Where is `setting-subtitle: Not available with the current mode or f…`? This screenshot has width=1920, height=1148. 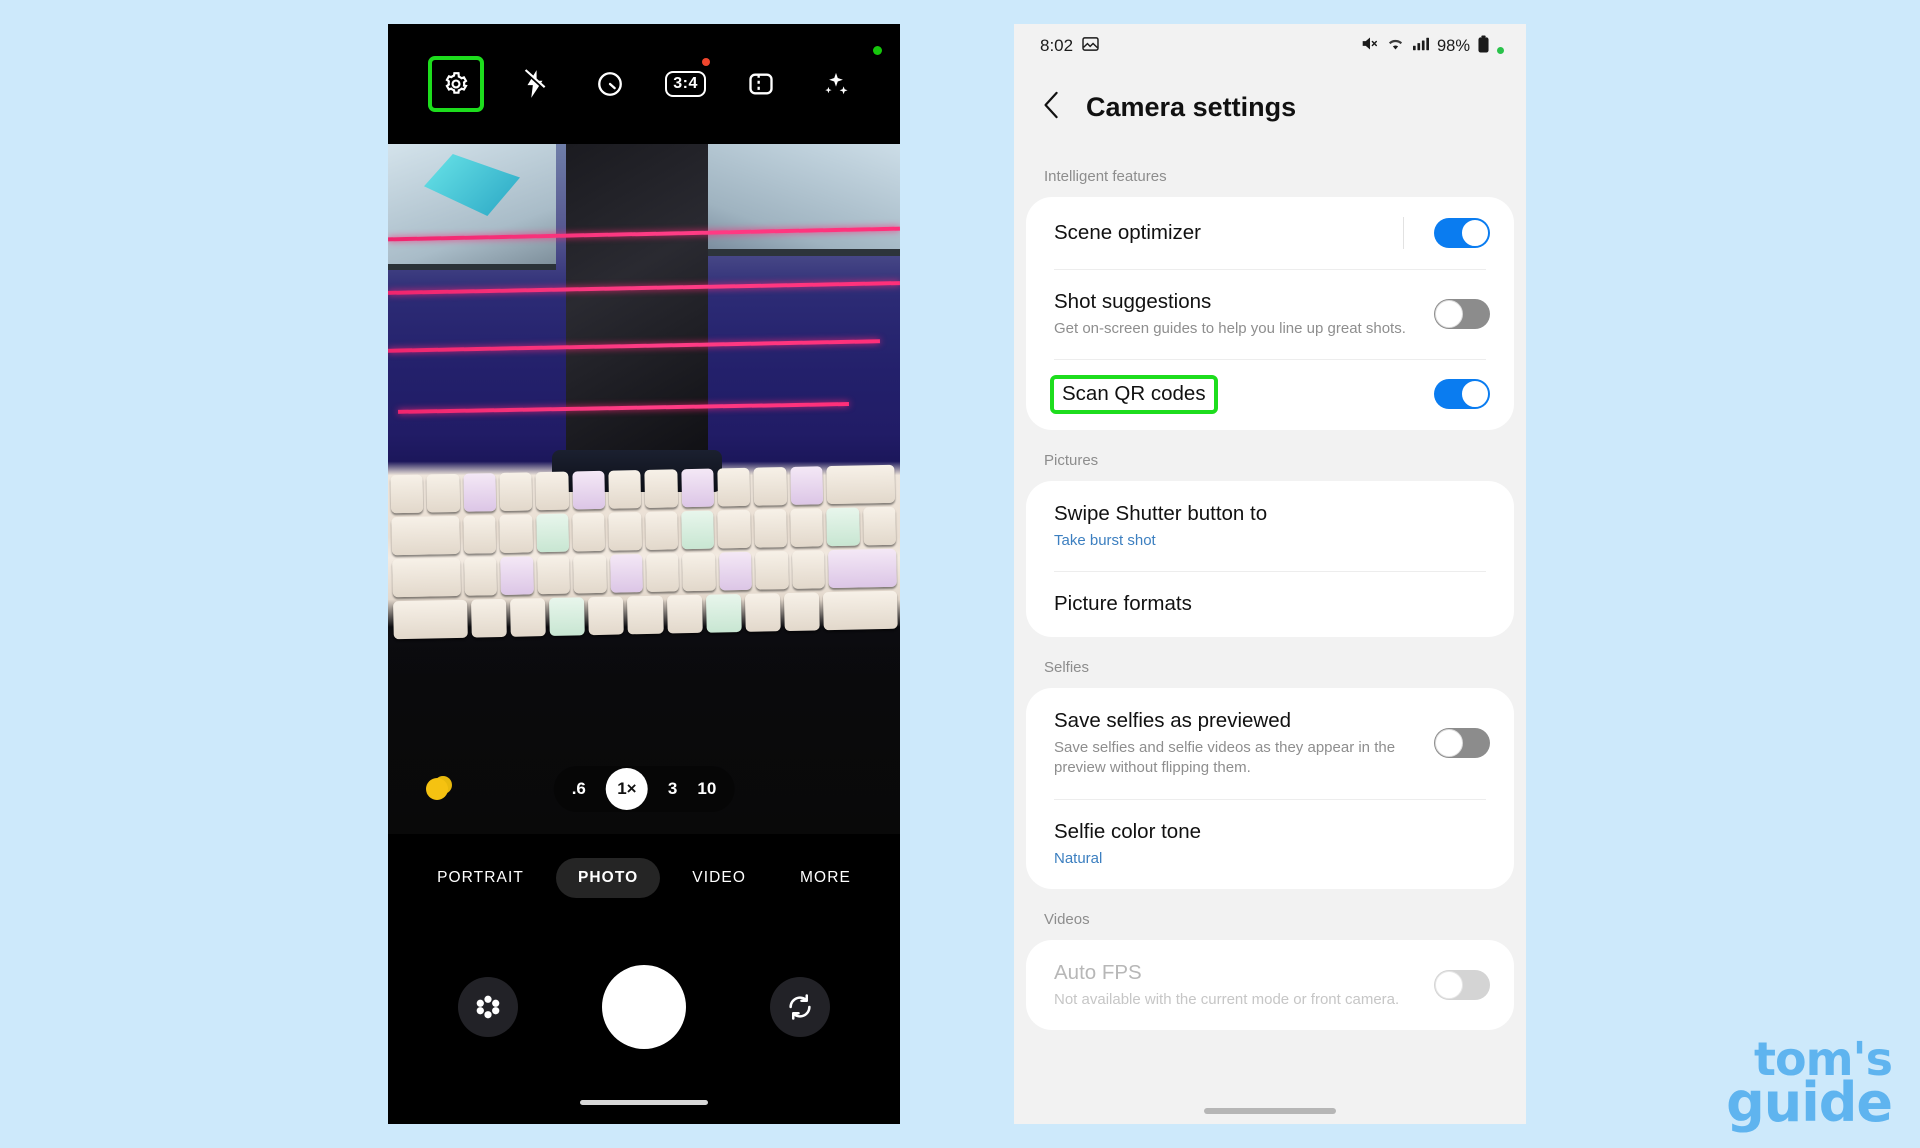 setting-subtitle: Not available with the current mode or f… is located at coordinates (1227, 1000).